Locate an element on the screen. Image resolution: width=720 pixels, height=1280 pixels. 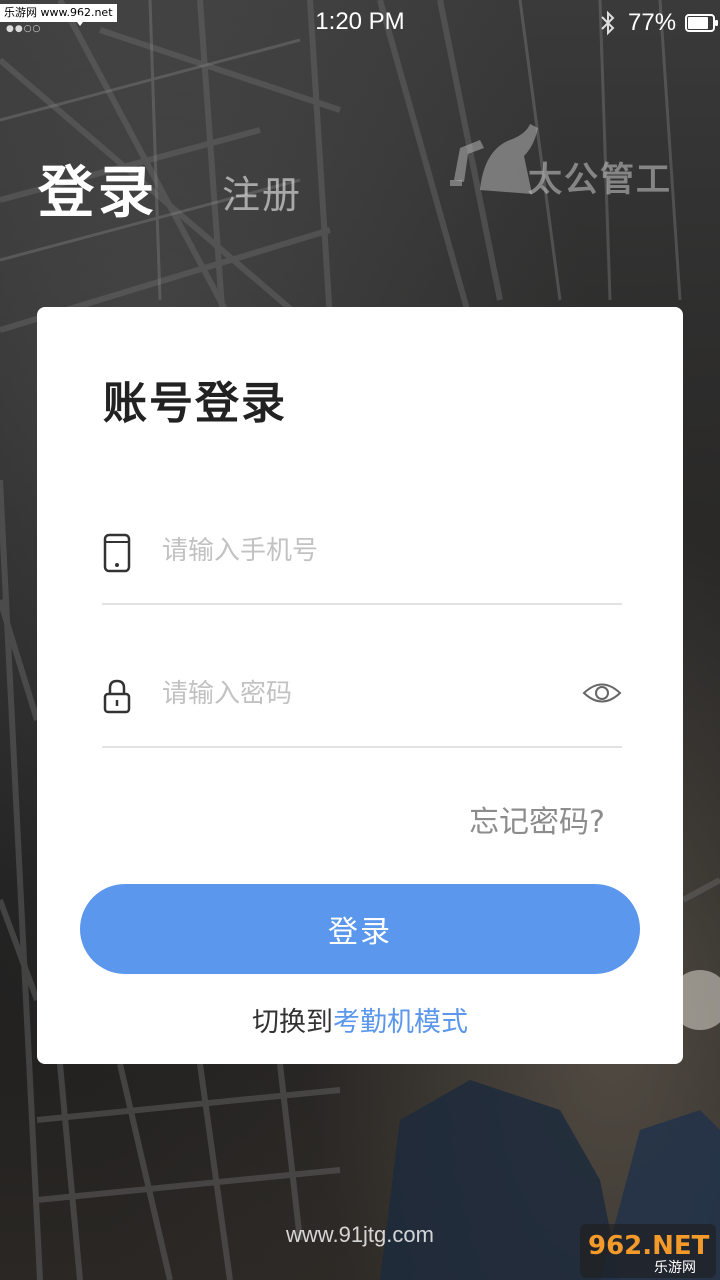
card-title: 账号登录 is located at coordinates (195, 403).